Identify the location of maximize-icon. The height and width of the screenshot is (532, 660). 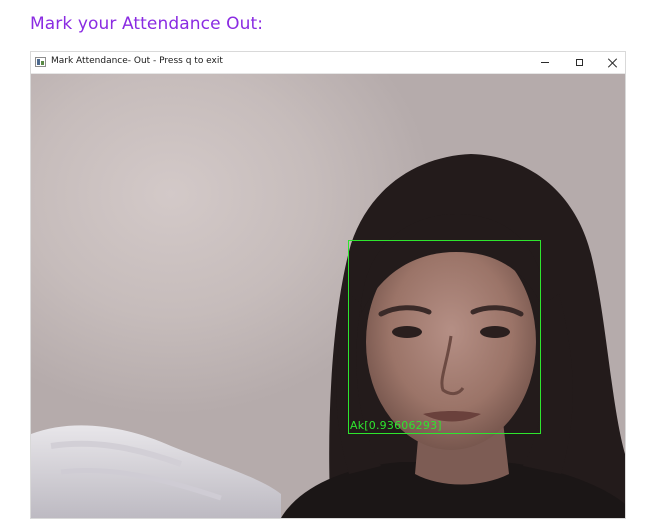
(579, 62).